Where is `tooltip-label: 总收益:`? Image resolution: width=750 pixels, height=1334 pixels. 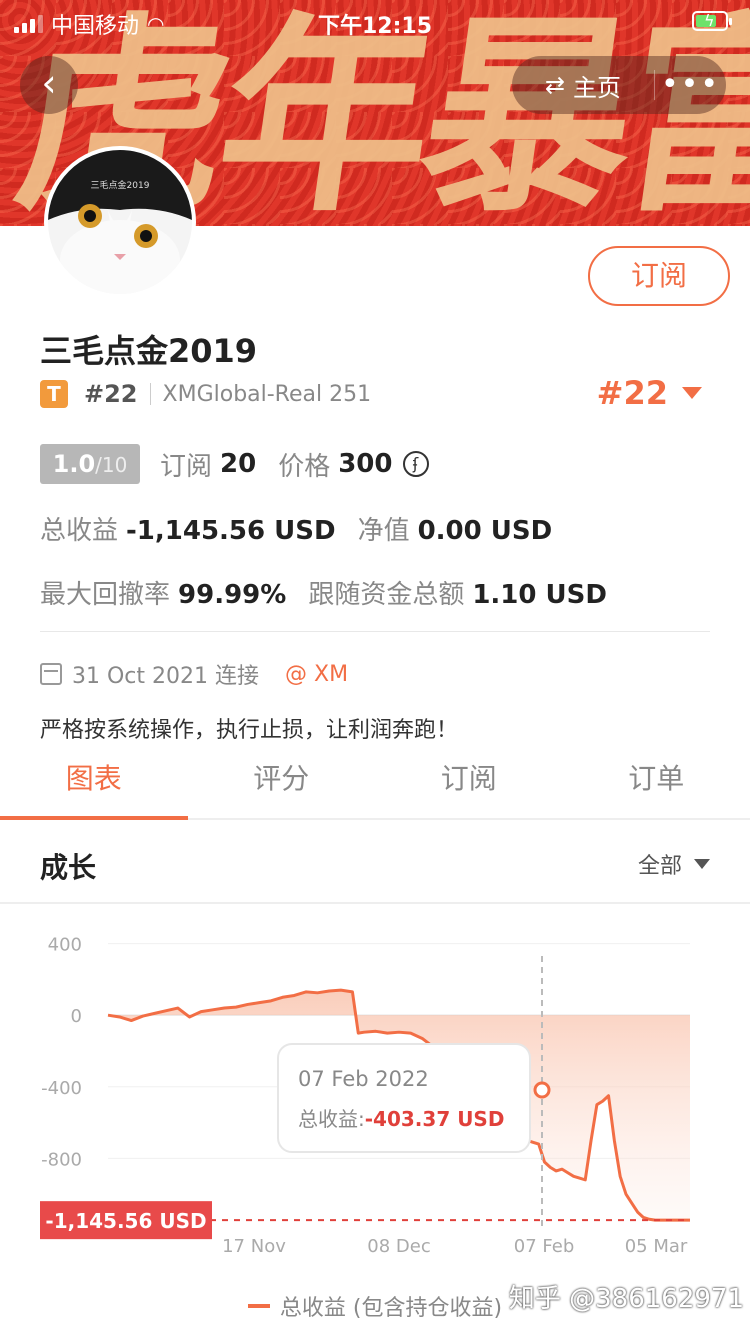
tooltip-label: 总收益: is located at coordinates (331, 1119).